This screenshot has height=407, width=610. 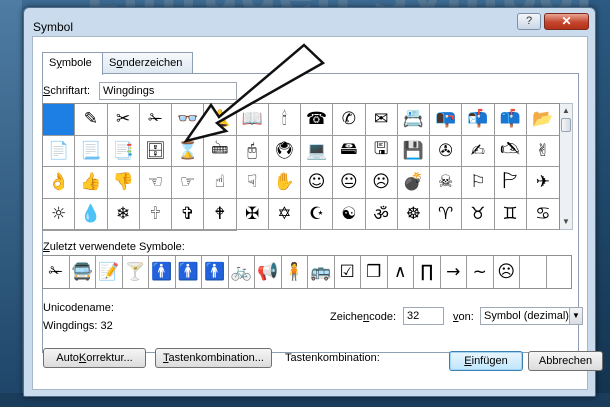 What do you see at coordinates (510, 151) in the screenshot?
I see `symbol-cell: 🖎` at bounding box center [510, 151].